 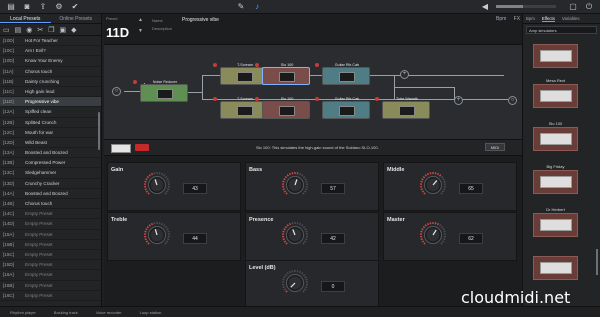 I want to click on voice-recorder-button: Voice recorder, so click(x=109, y=312).